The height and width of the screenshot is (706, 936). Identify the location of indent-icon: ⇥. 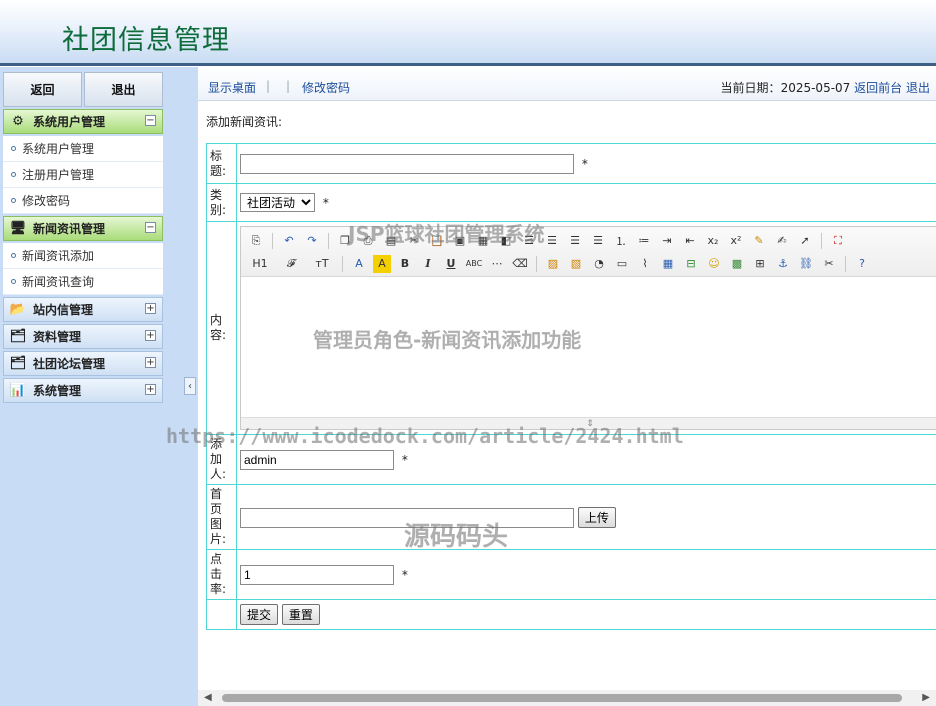
(667, 241).